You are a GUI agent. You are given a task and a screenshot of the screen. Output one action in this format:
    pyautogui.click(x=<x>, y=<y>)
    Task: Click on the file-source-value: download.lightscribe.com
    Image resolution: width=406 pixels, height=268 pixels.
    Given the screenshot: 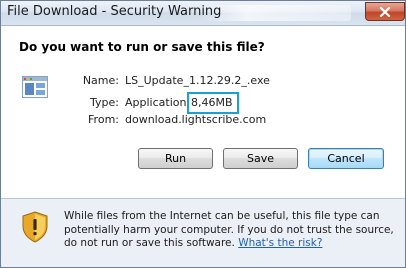 What is the action you would take?
    pyautogui.click(x=196, y=119)
    